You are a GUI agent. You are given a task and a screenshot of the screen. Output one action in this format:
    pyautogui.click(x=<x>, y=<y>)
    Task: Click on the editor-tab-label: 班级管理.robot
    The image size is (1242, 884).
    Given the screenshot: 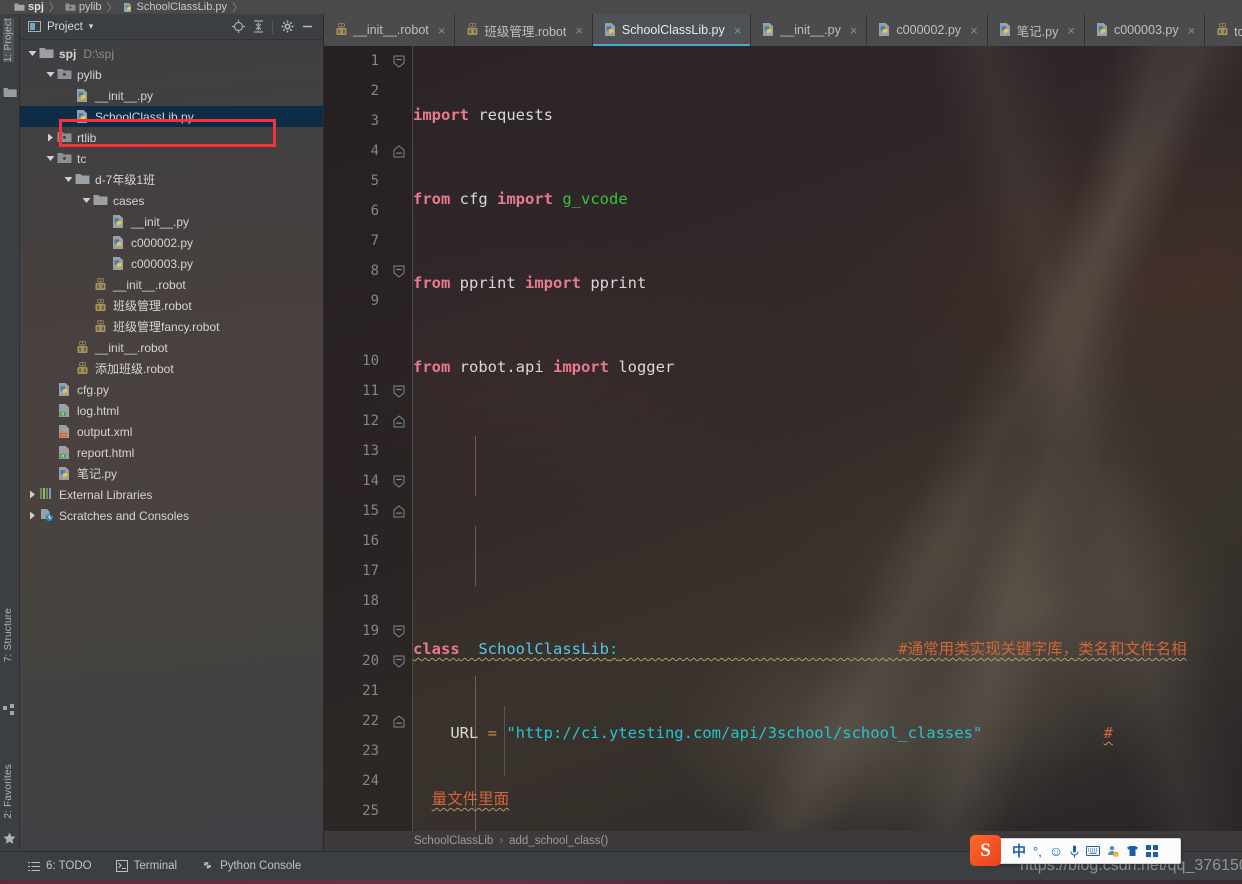 What is the action you would take?
    pyautogui.click(x=525, y=31)
    